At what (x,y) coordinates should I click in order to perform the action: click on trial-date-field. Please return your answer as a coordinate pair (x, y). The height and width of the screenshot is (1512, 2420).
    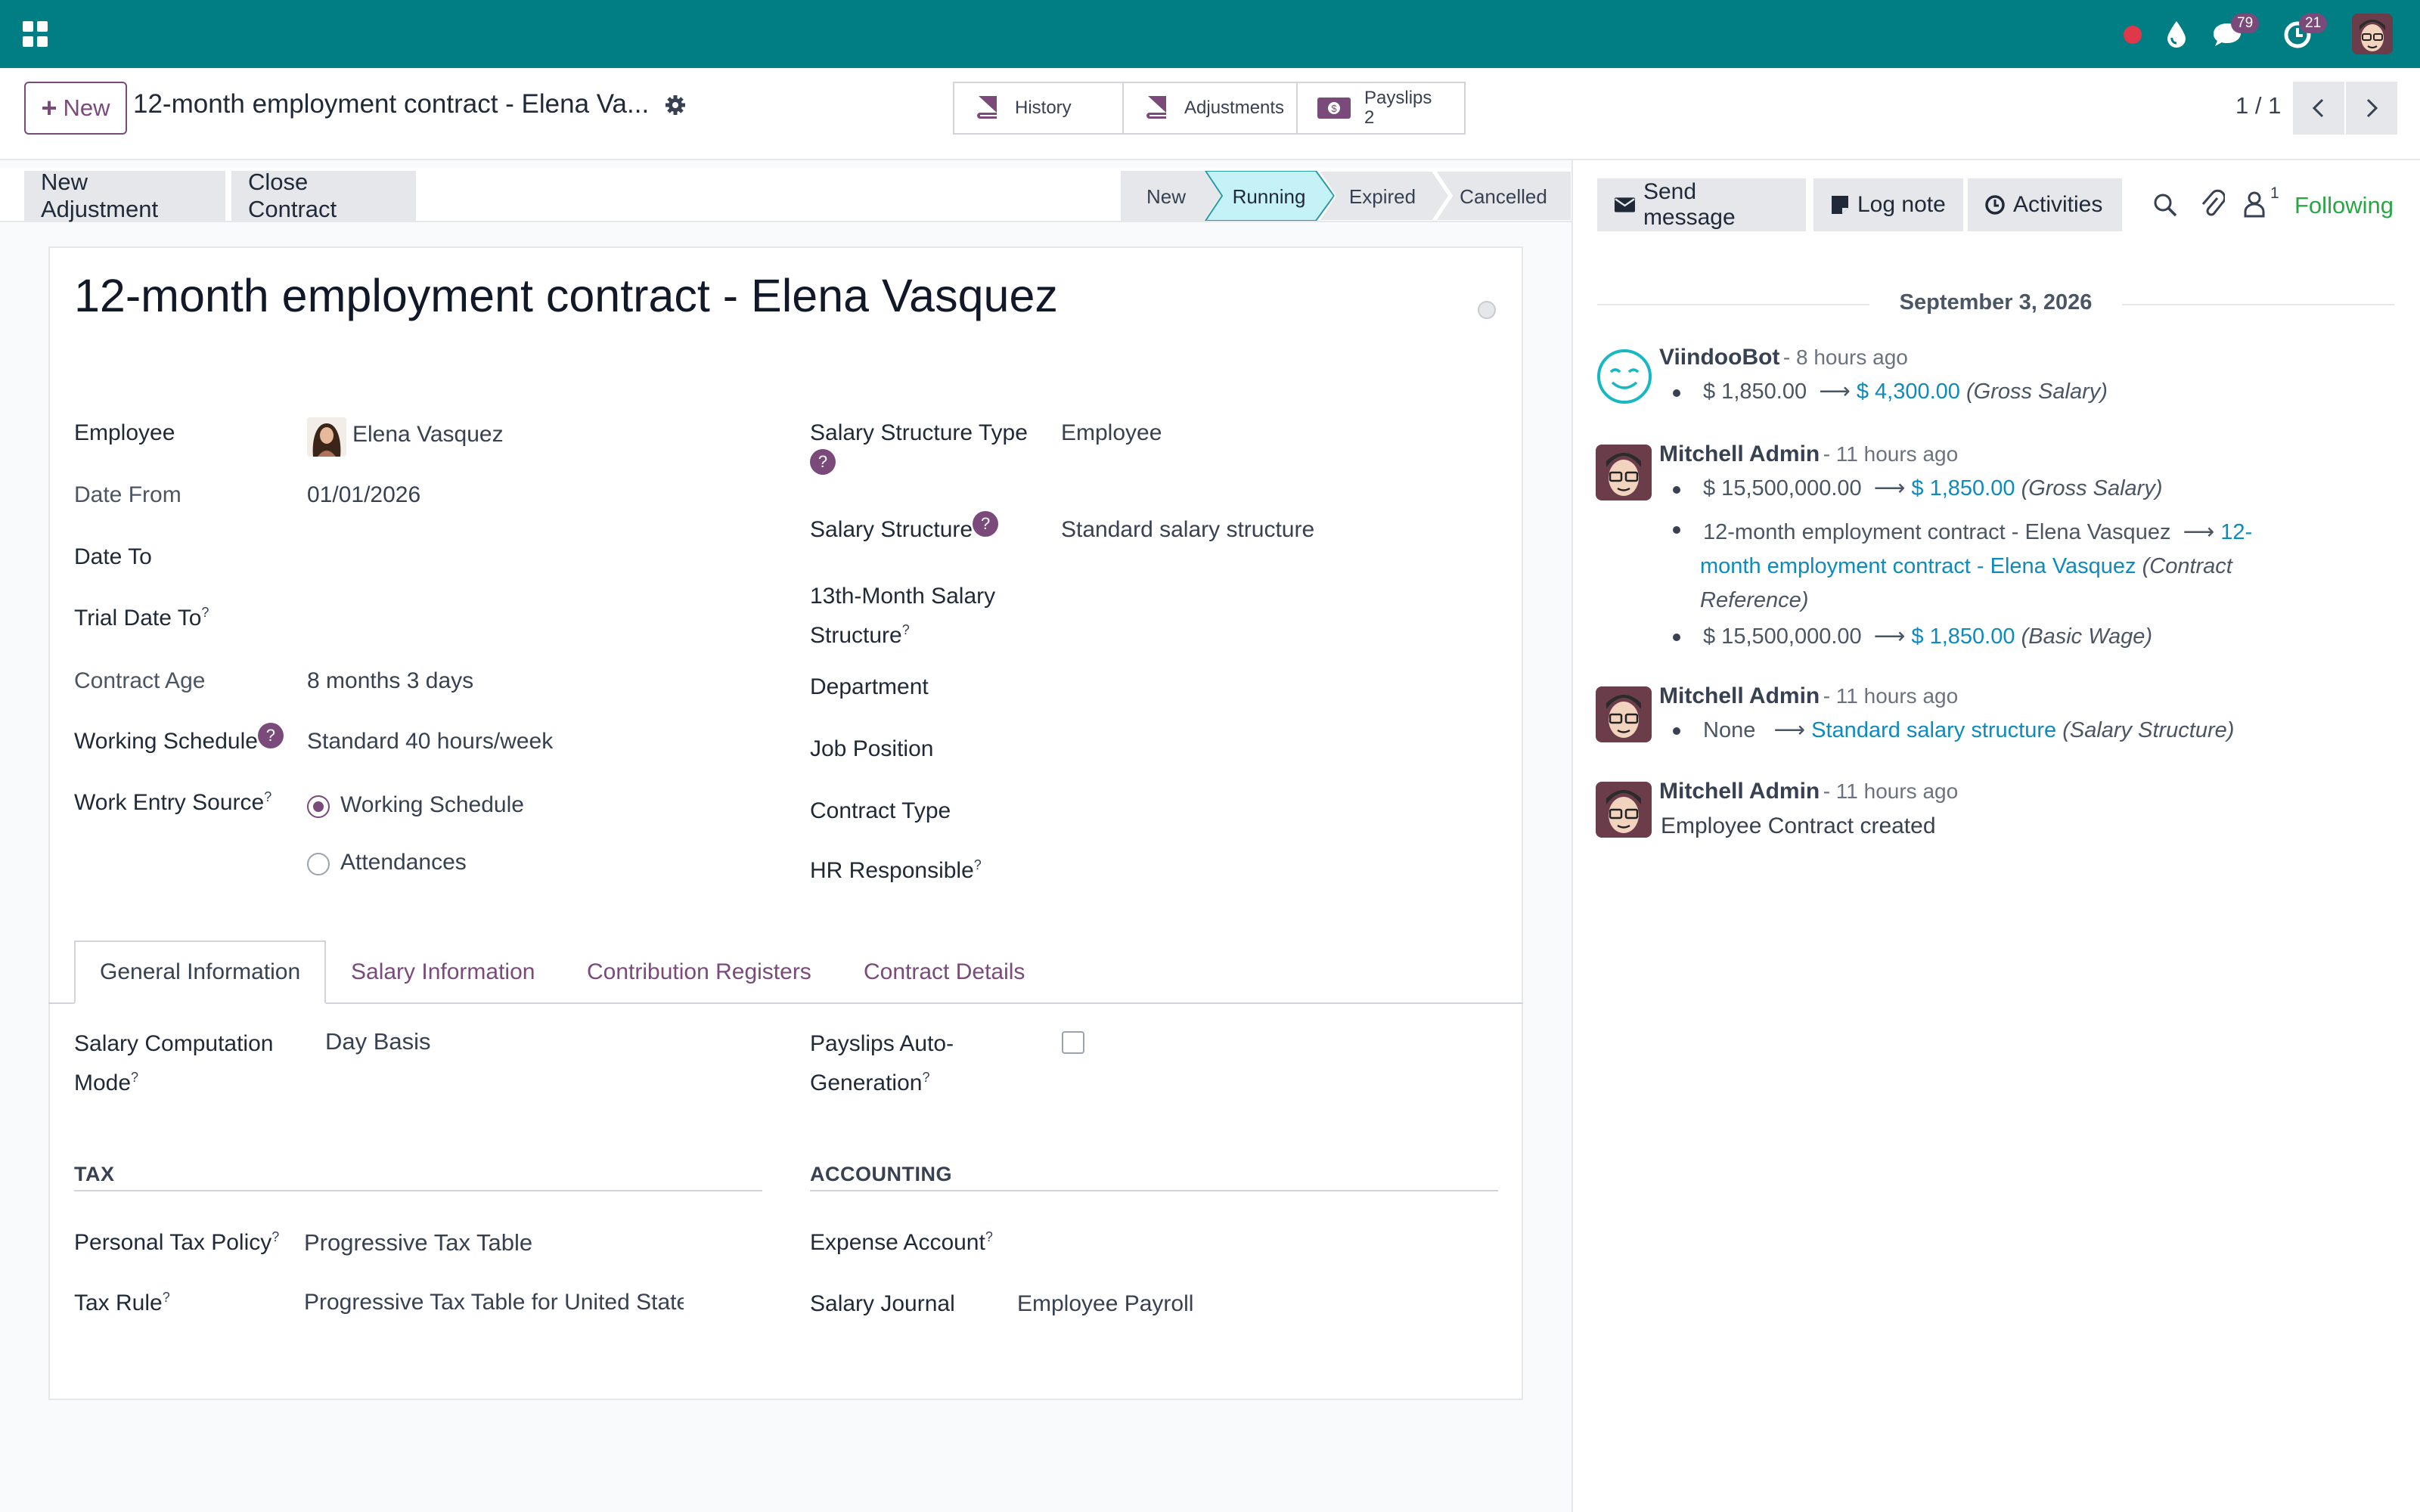
    Looking at the image, I should click on (526, 615).